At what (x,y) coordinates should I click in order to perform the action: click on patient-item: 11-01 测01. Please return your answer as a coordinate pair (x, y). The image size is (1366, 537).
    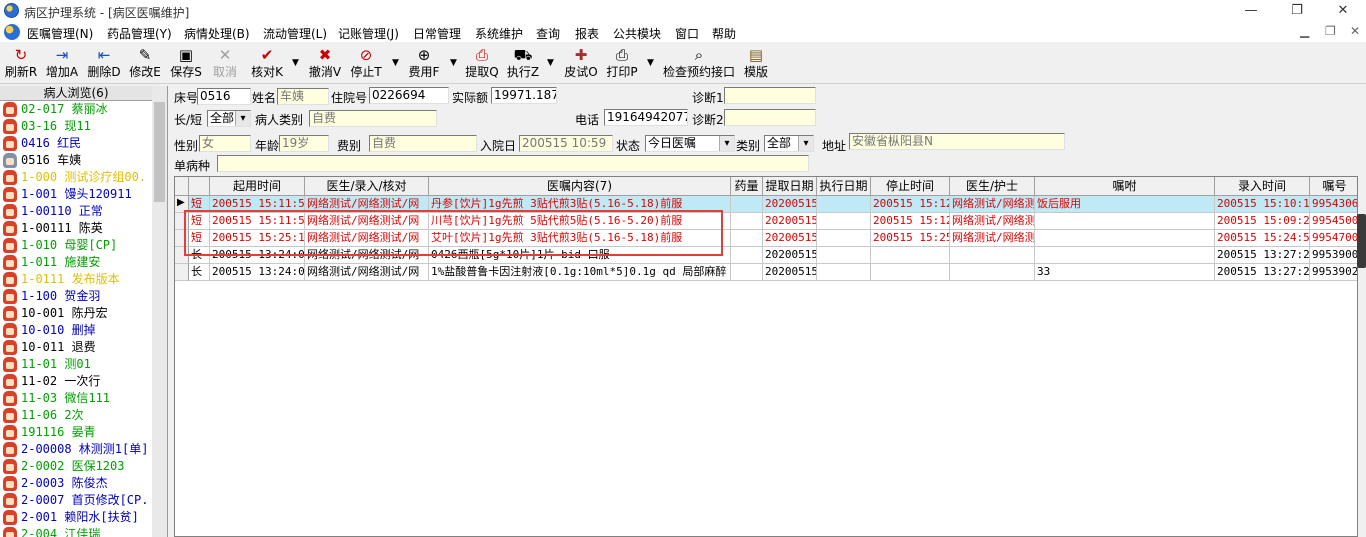
    Looking at the image, I should click on (76, 364).